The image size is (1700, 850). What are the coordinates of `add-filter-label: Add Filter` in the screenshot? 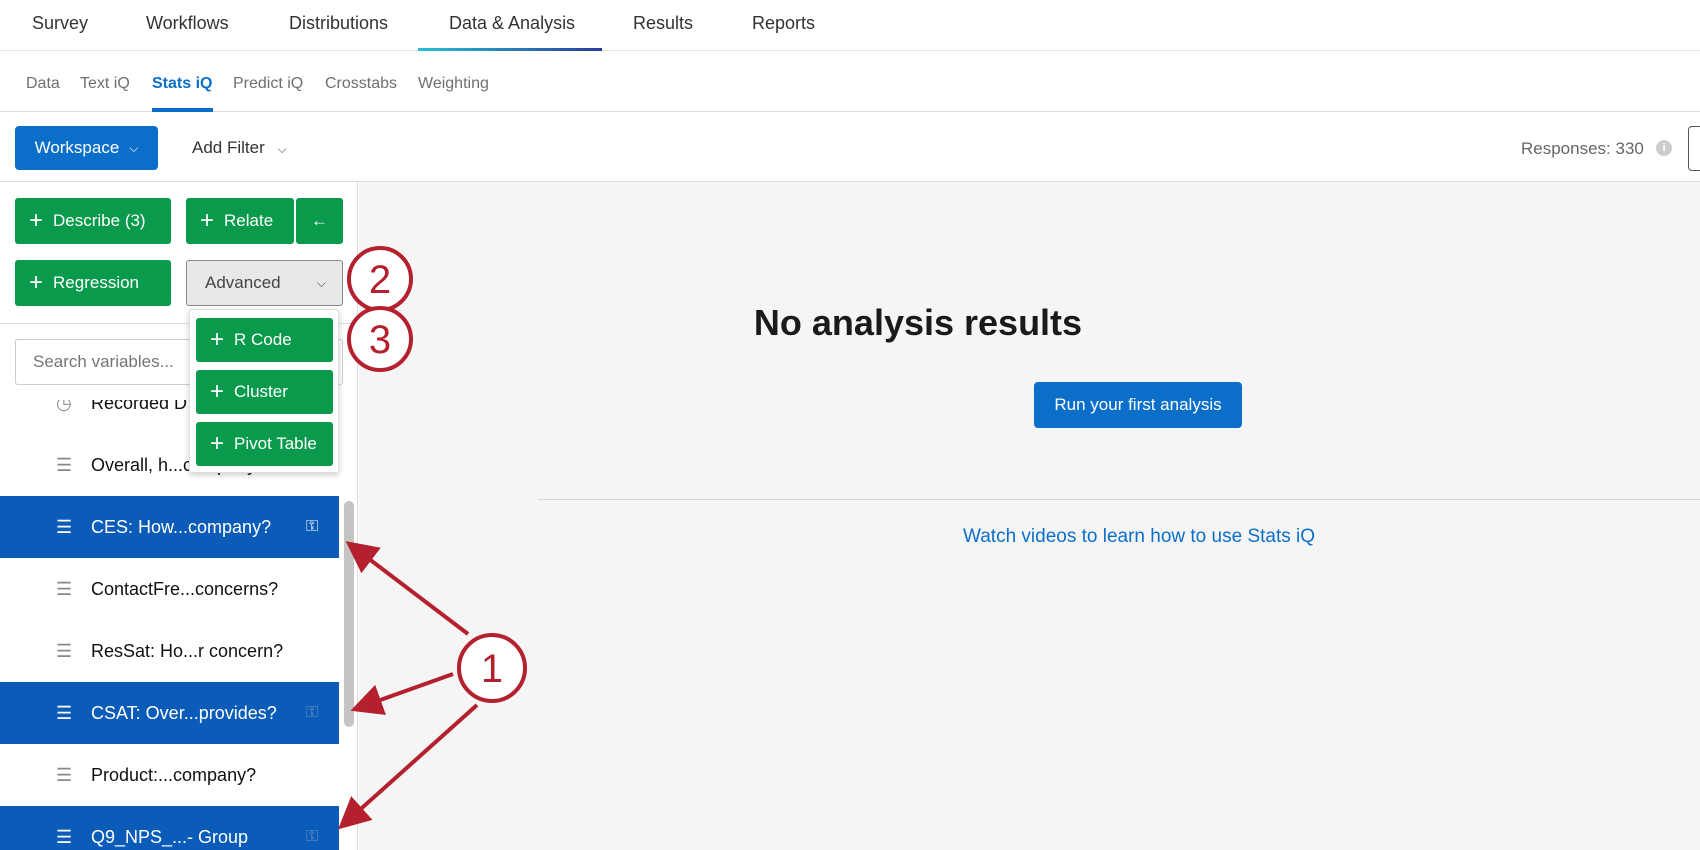 It's located at (228, 147).